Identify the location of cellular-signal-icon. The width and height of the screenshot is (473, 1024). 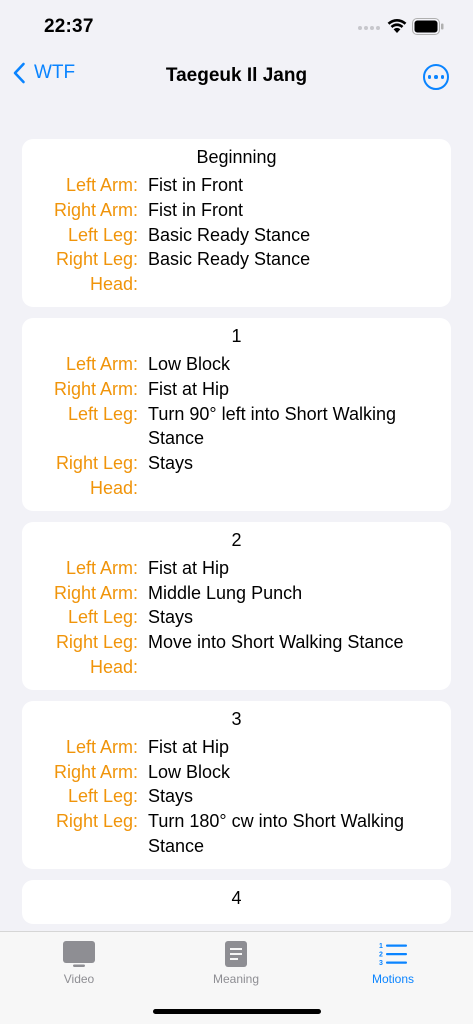
(369, 28).